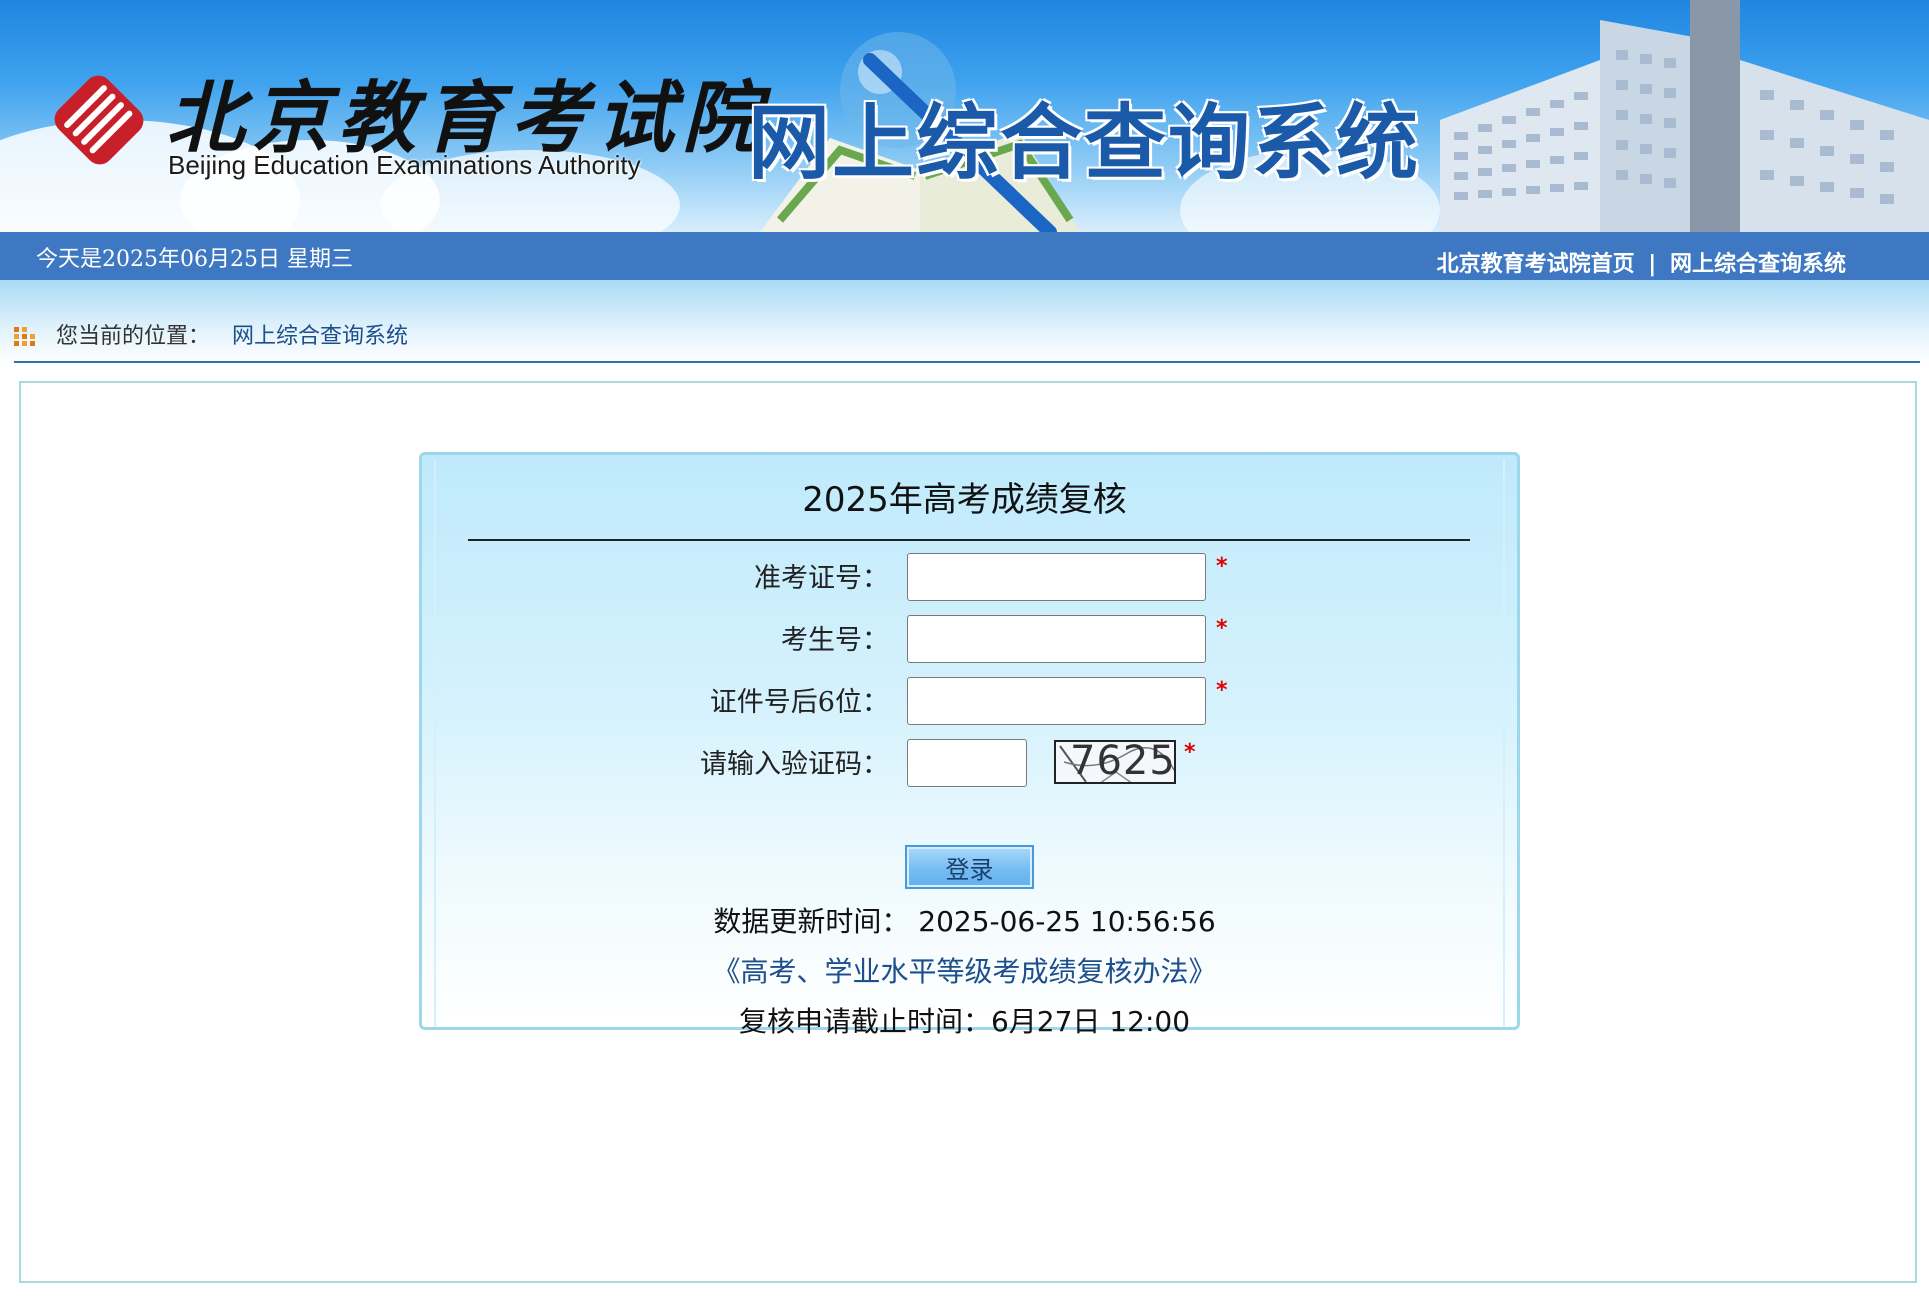  What do you see at coordinates (1684, 116) in the screenshot?
I see `building-illustration-icon` at bounding box center [1684, 116].